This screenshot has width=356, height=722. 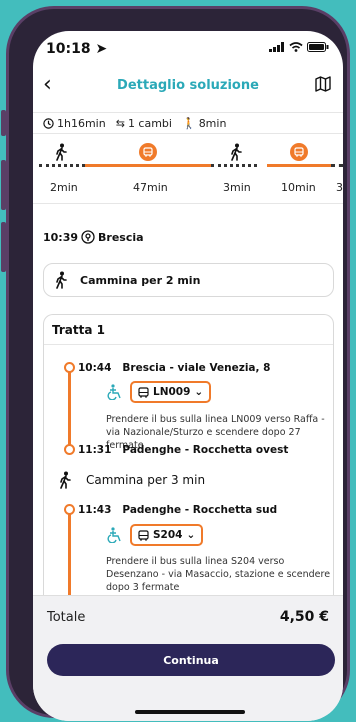 What do you see at coordinates (188, 330) in the screenshot?
I see `tratta-title: Tratta 1` at bounding box center [188, 330].